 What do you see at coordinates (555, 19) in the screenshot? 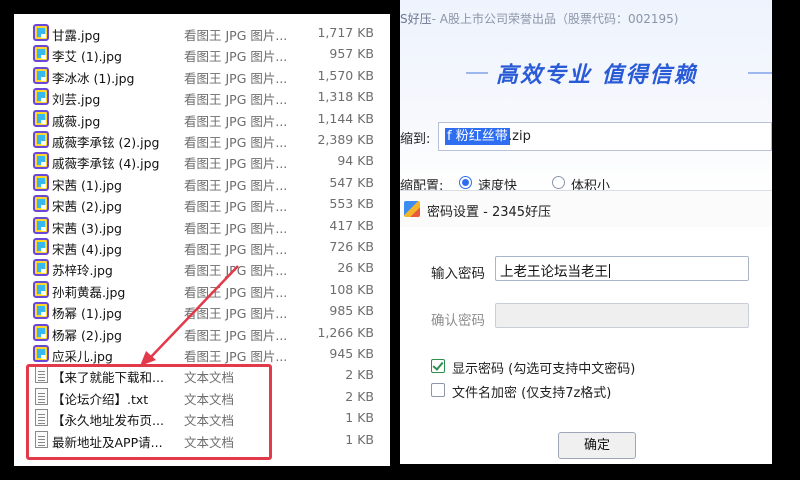
I see `brand-subtitle: - A股上市公司荣誉出品（股票代码：002195)` at bounding box center [555, 19].